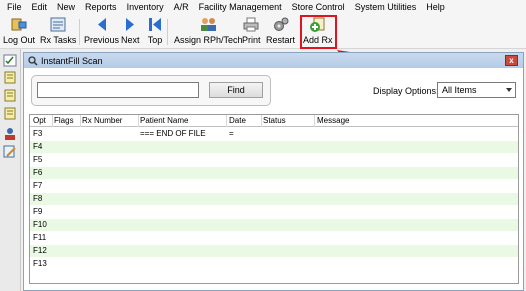 The image size is (526, 291). What do you see at coordinates (40, 250) in the screenshot?
I see `row-opt: F12` at bounding box center [40, 250].